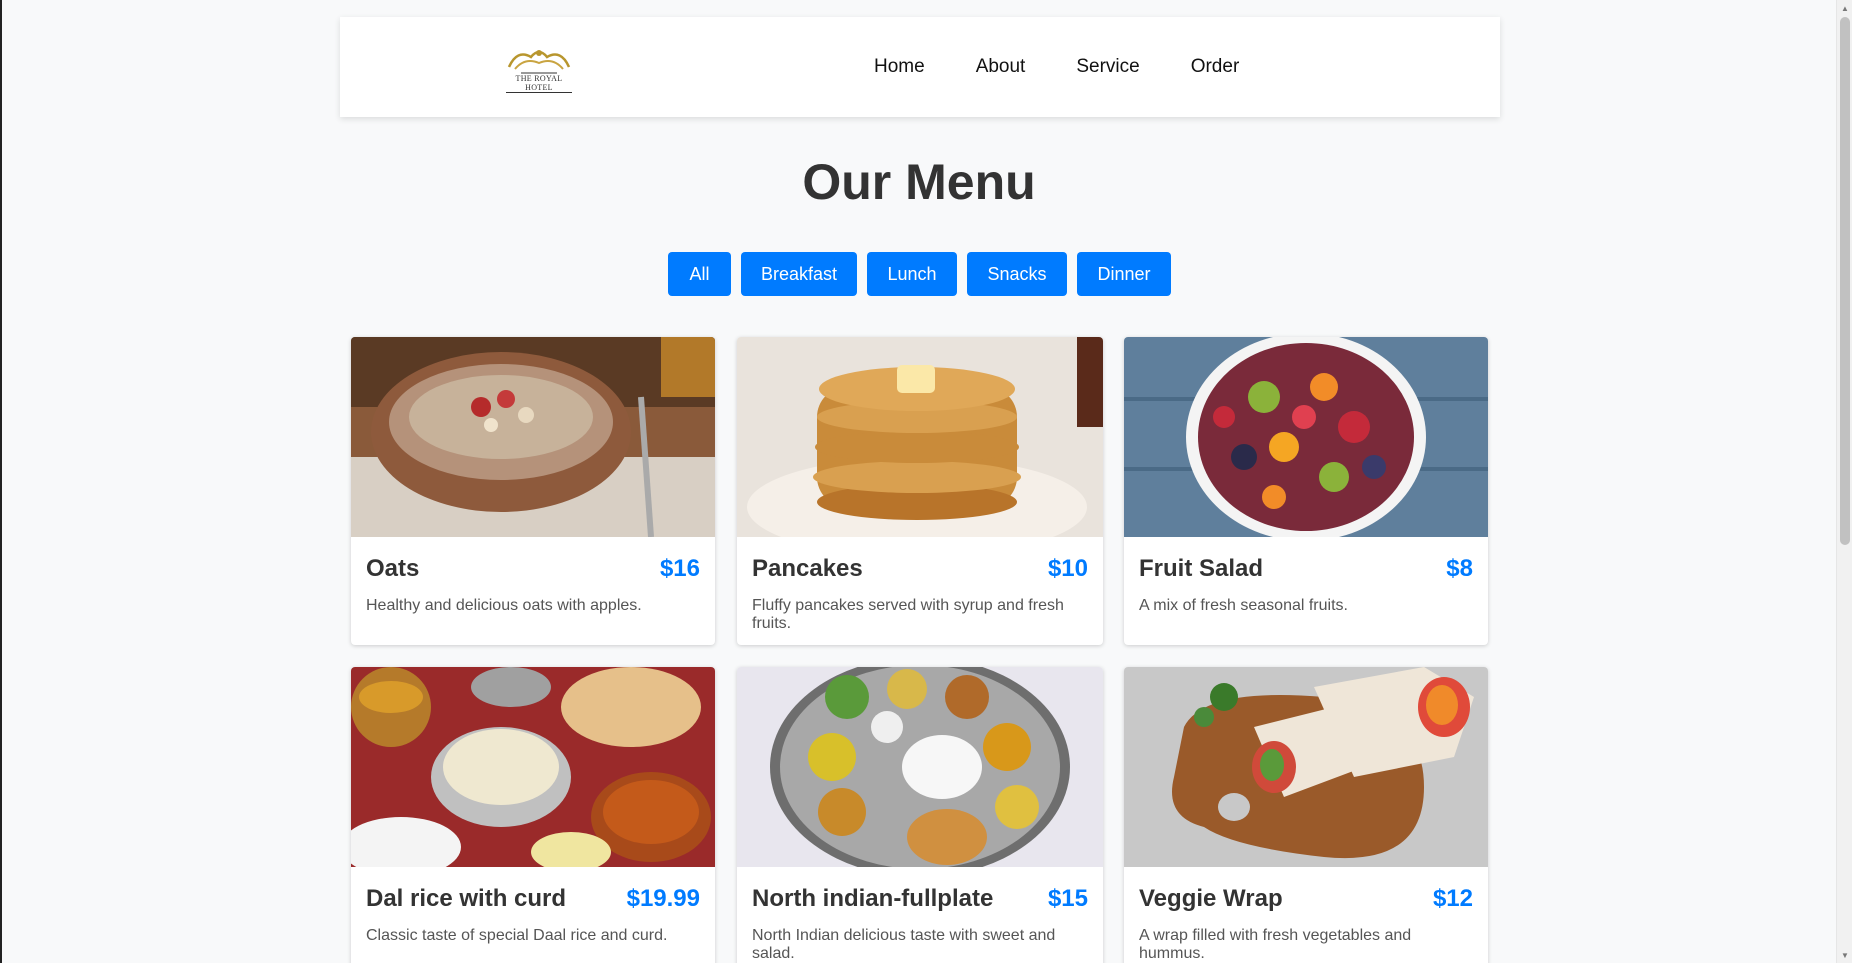  I want to click on item-name: Dal rice with curd, so click(466, 898).